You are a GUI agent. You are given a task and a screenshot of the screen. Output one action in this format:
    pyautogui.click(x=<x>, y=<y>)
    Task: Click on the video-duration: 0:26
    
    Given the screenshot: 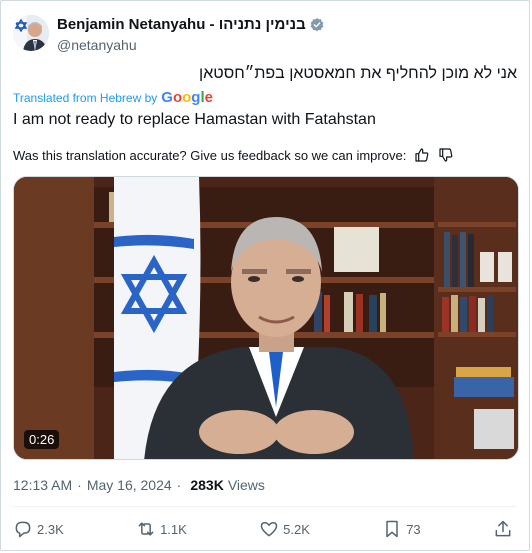 What is the action you would take?
    pyautogui.click(x=42, y=439)
    